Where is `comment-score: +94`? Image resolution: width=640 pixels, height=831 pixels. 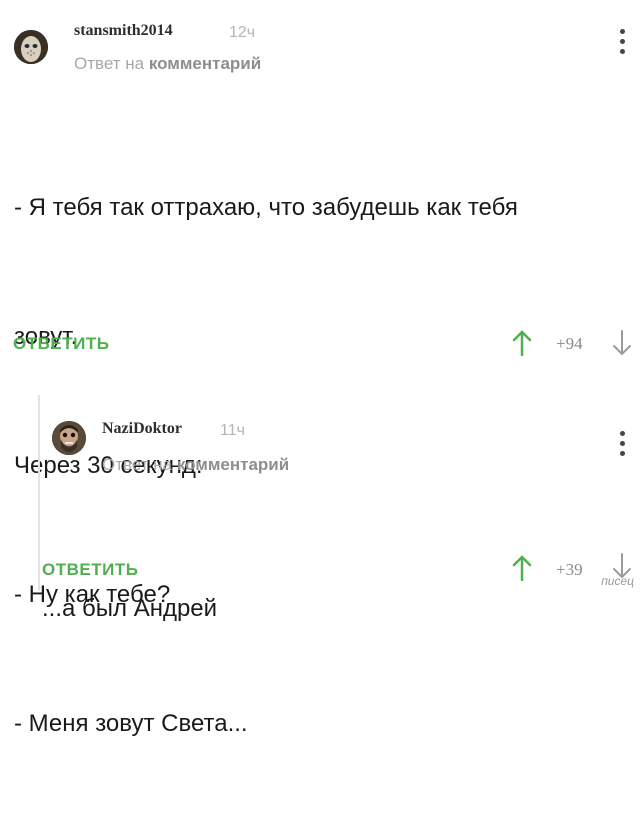 comment-score: +94 is located at coordinates (569, 343).